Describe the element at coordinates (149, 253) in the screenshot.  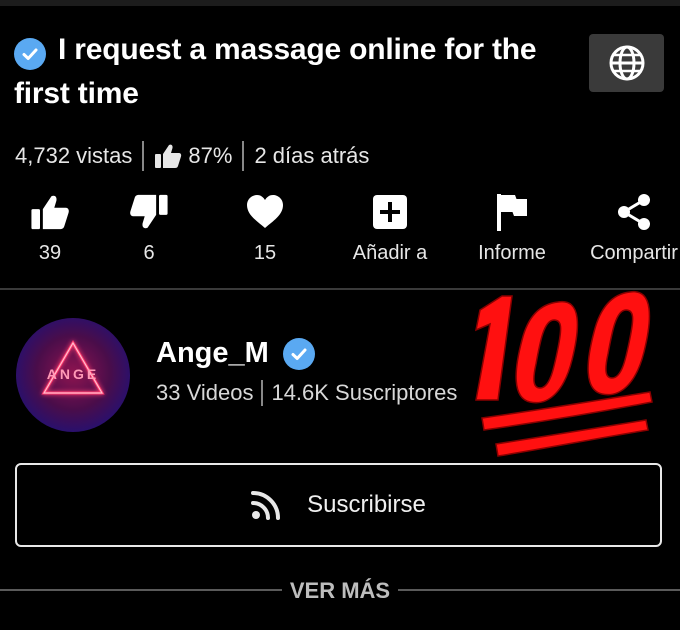
I see `dislike-count: 6` at that location.